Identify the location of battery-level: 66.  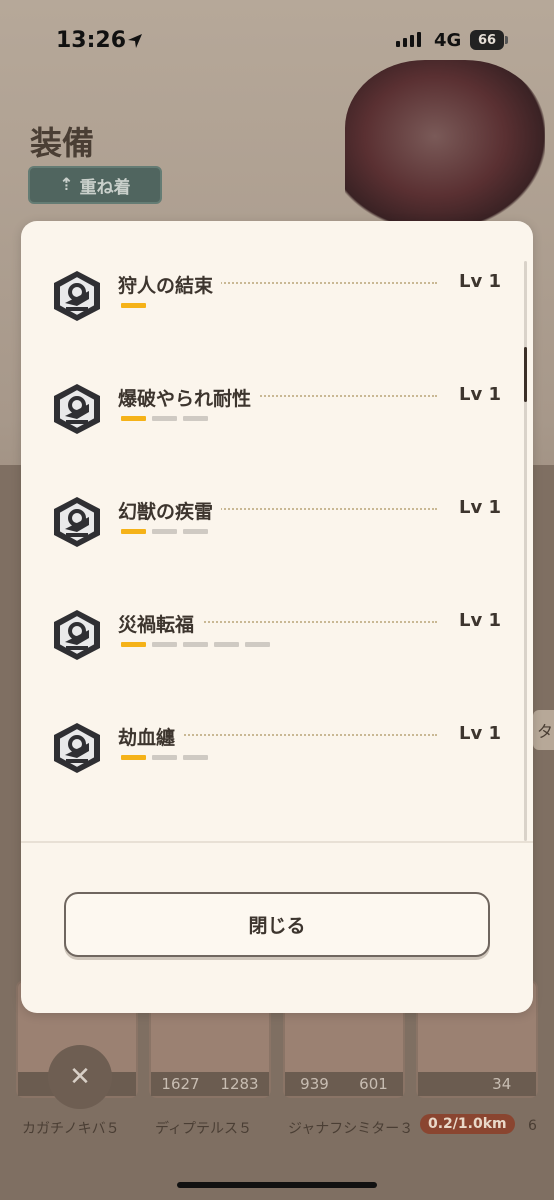
(487, 40).